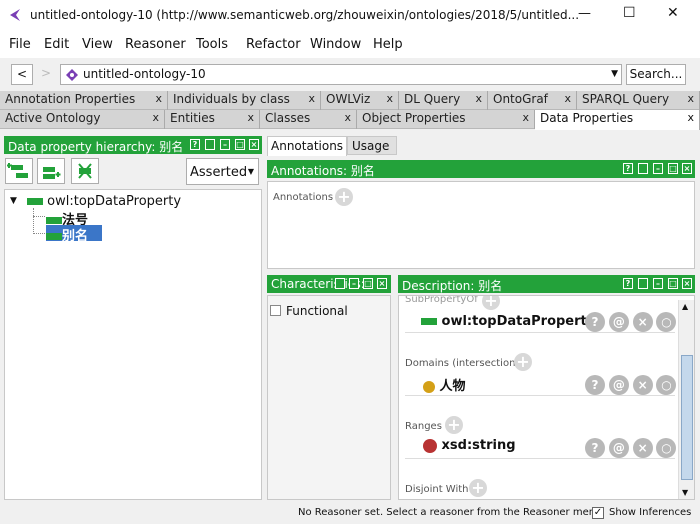 This screenshot has width=700, height=524. I want to click on close-window-button: ✕, so click(673, 13).